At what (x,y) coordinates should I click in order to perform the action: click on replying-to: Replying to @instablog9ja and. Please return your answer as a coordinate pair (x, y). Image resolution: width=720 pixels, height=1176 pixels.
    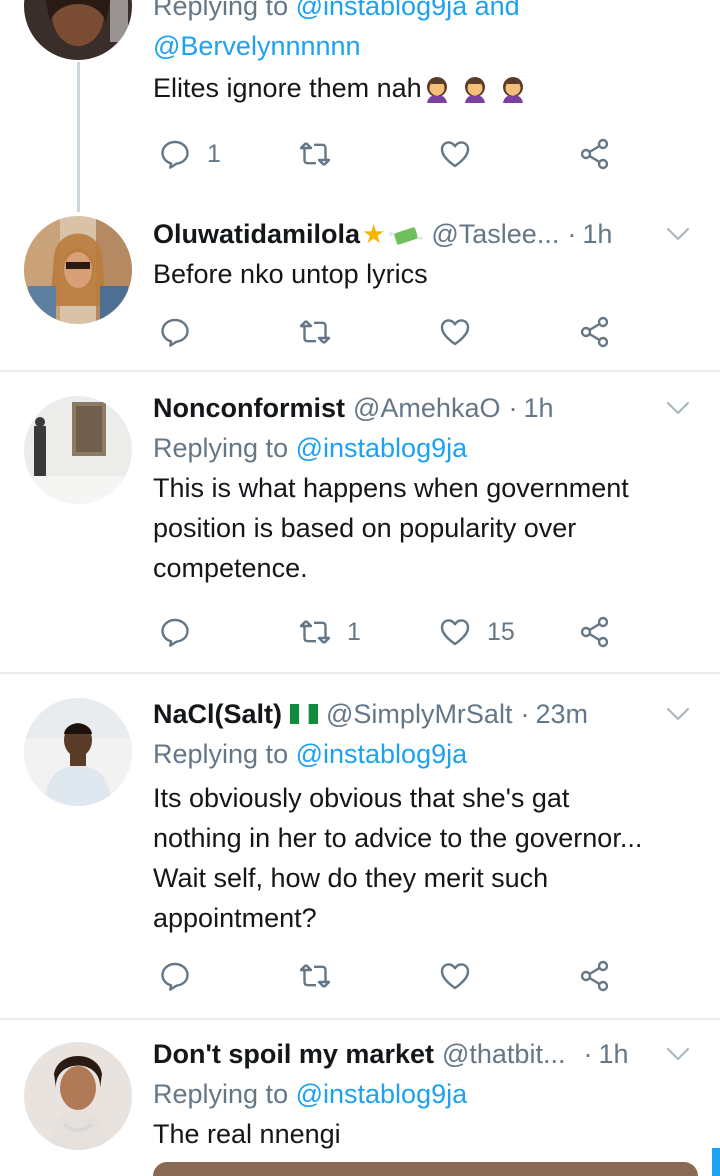
    Looking at the image, I should click on (425, 13).